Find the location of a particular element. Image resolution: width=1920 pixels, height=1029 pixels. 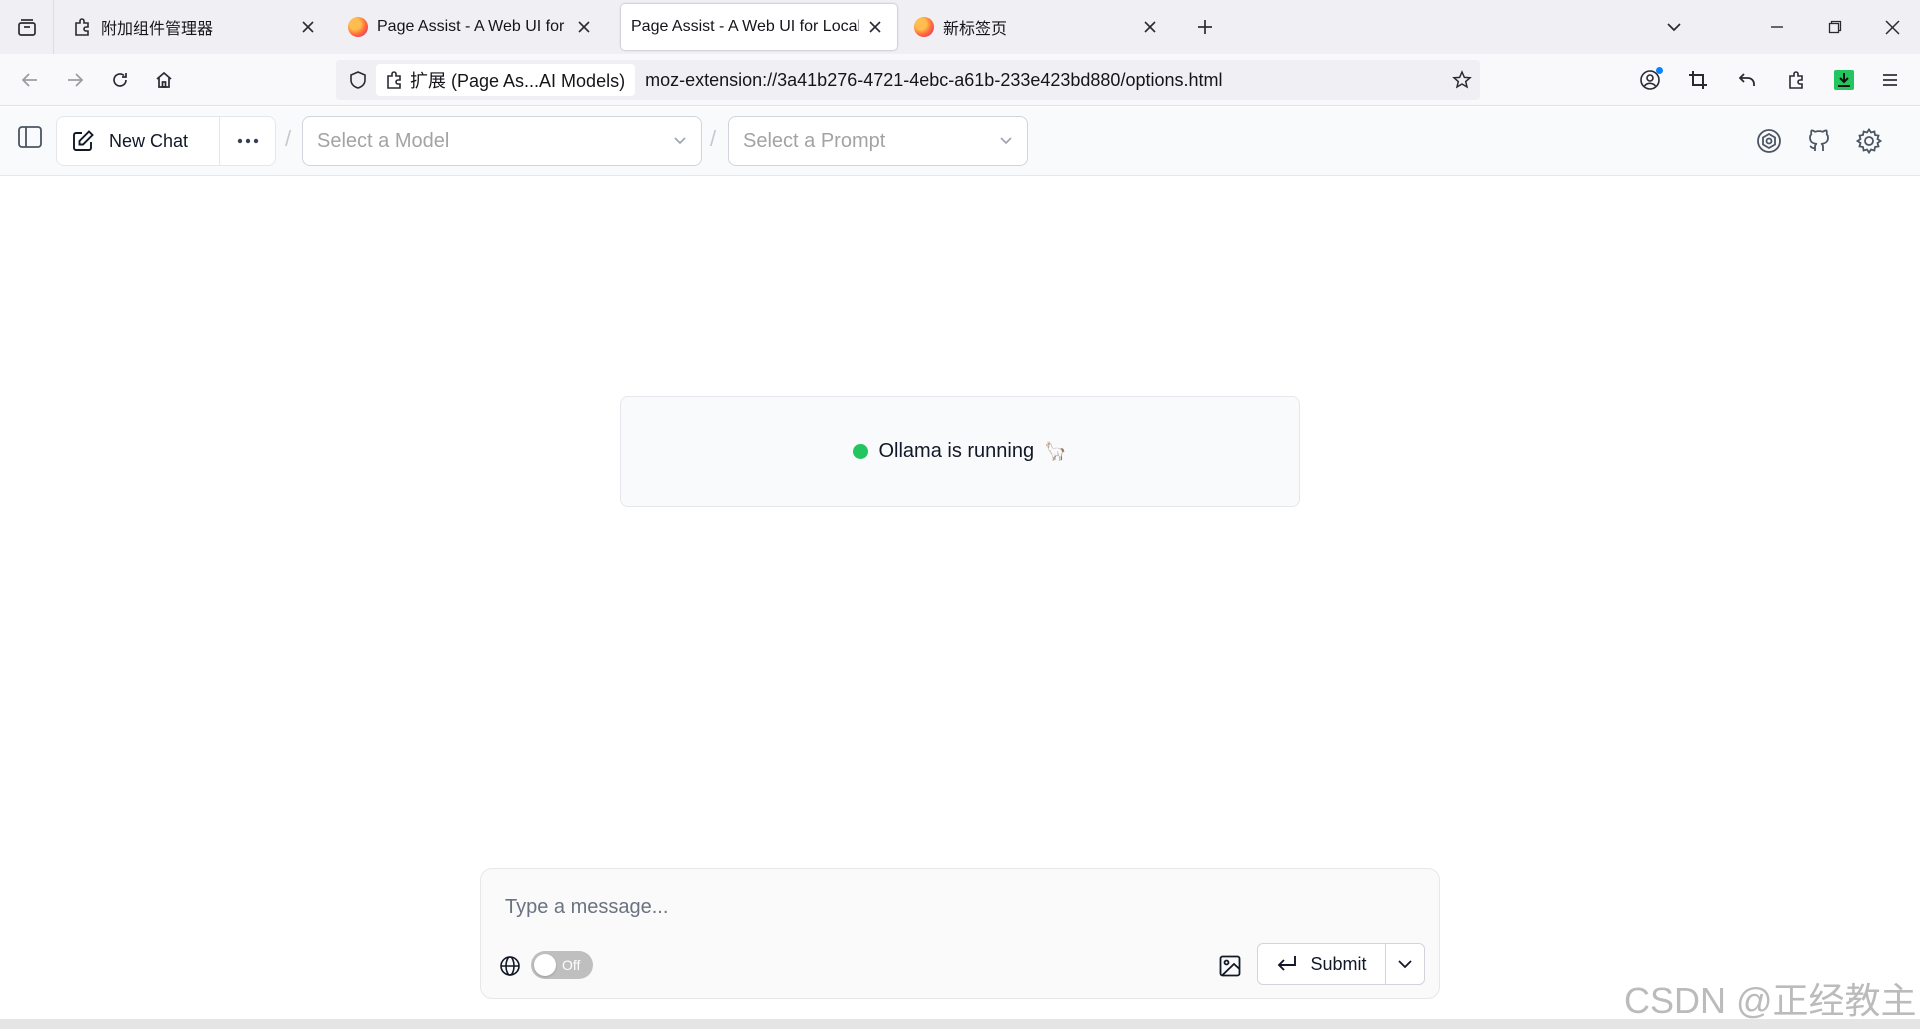

submit-group: Submit is located at coordinates (1341, 964).